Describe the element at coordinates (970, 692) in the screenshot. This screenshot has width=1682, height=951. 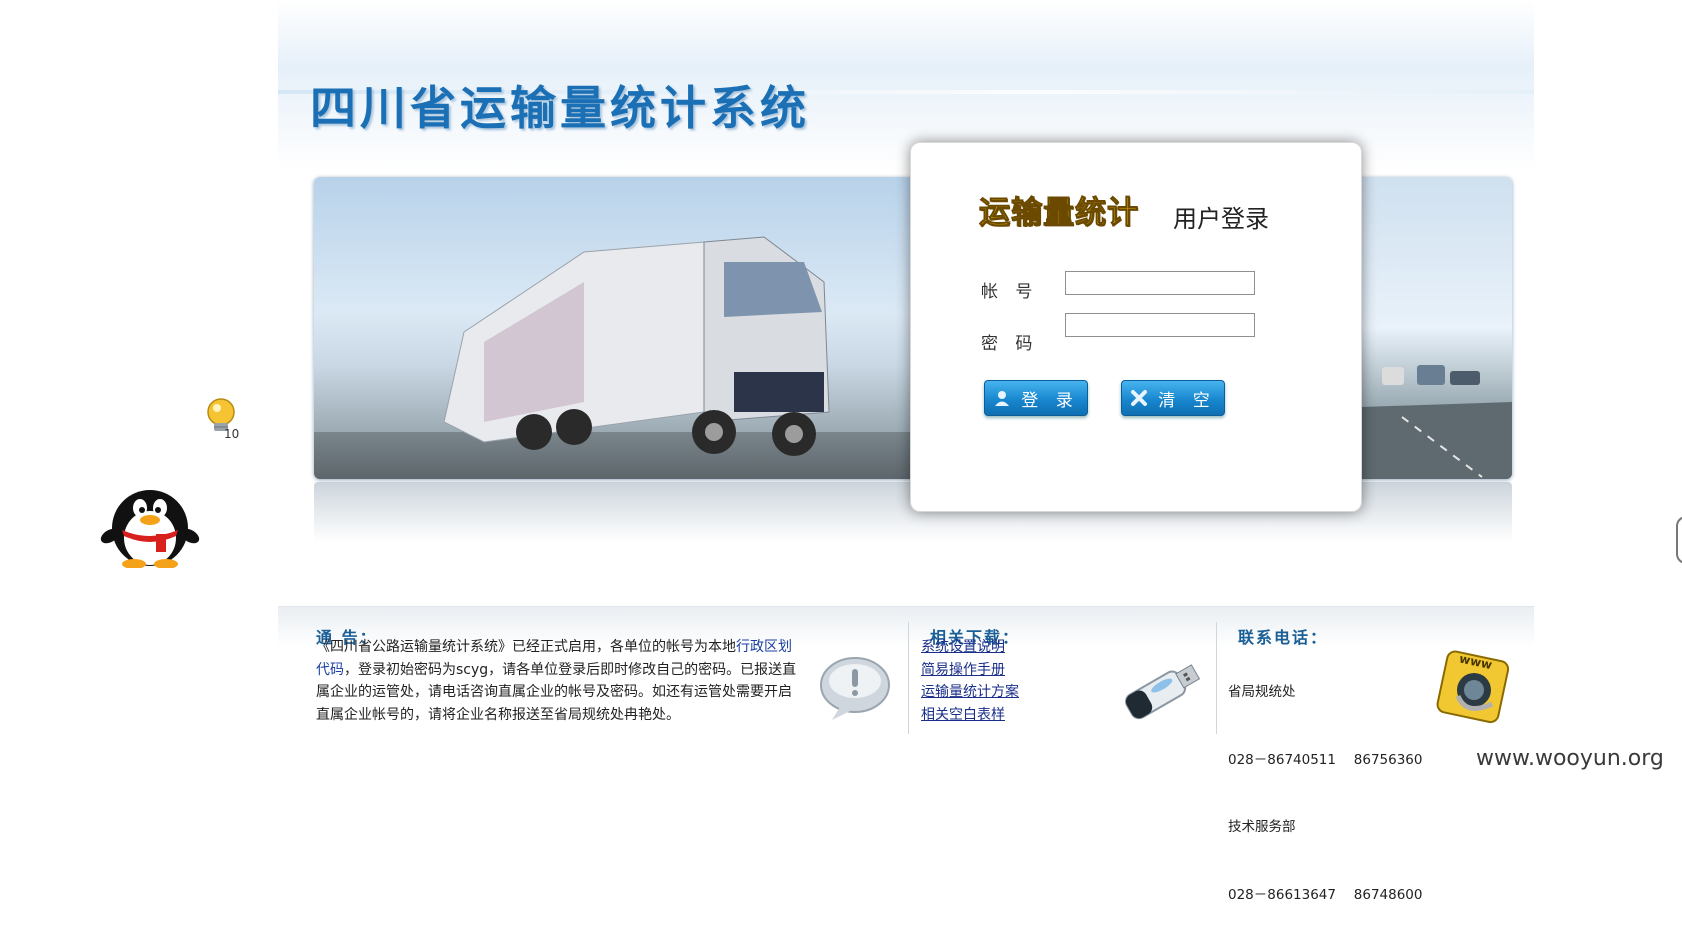
I see `download-link: 运输量统计方案` at that location.